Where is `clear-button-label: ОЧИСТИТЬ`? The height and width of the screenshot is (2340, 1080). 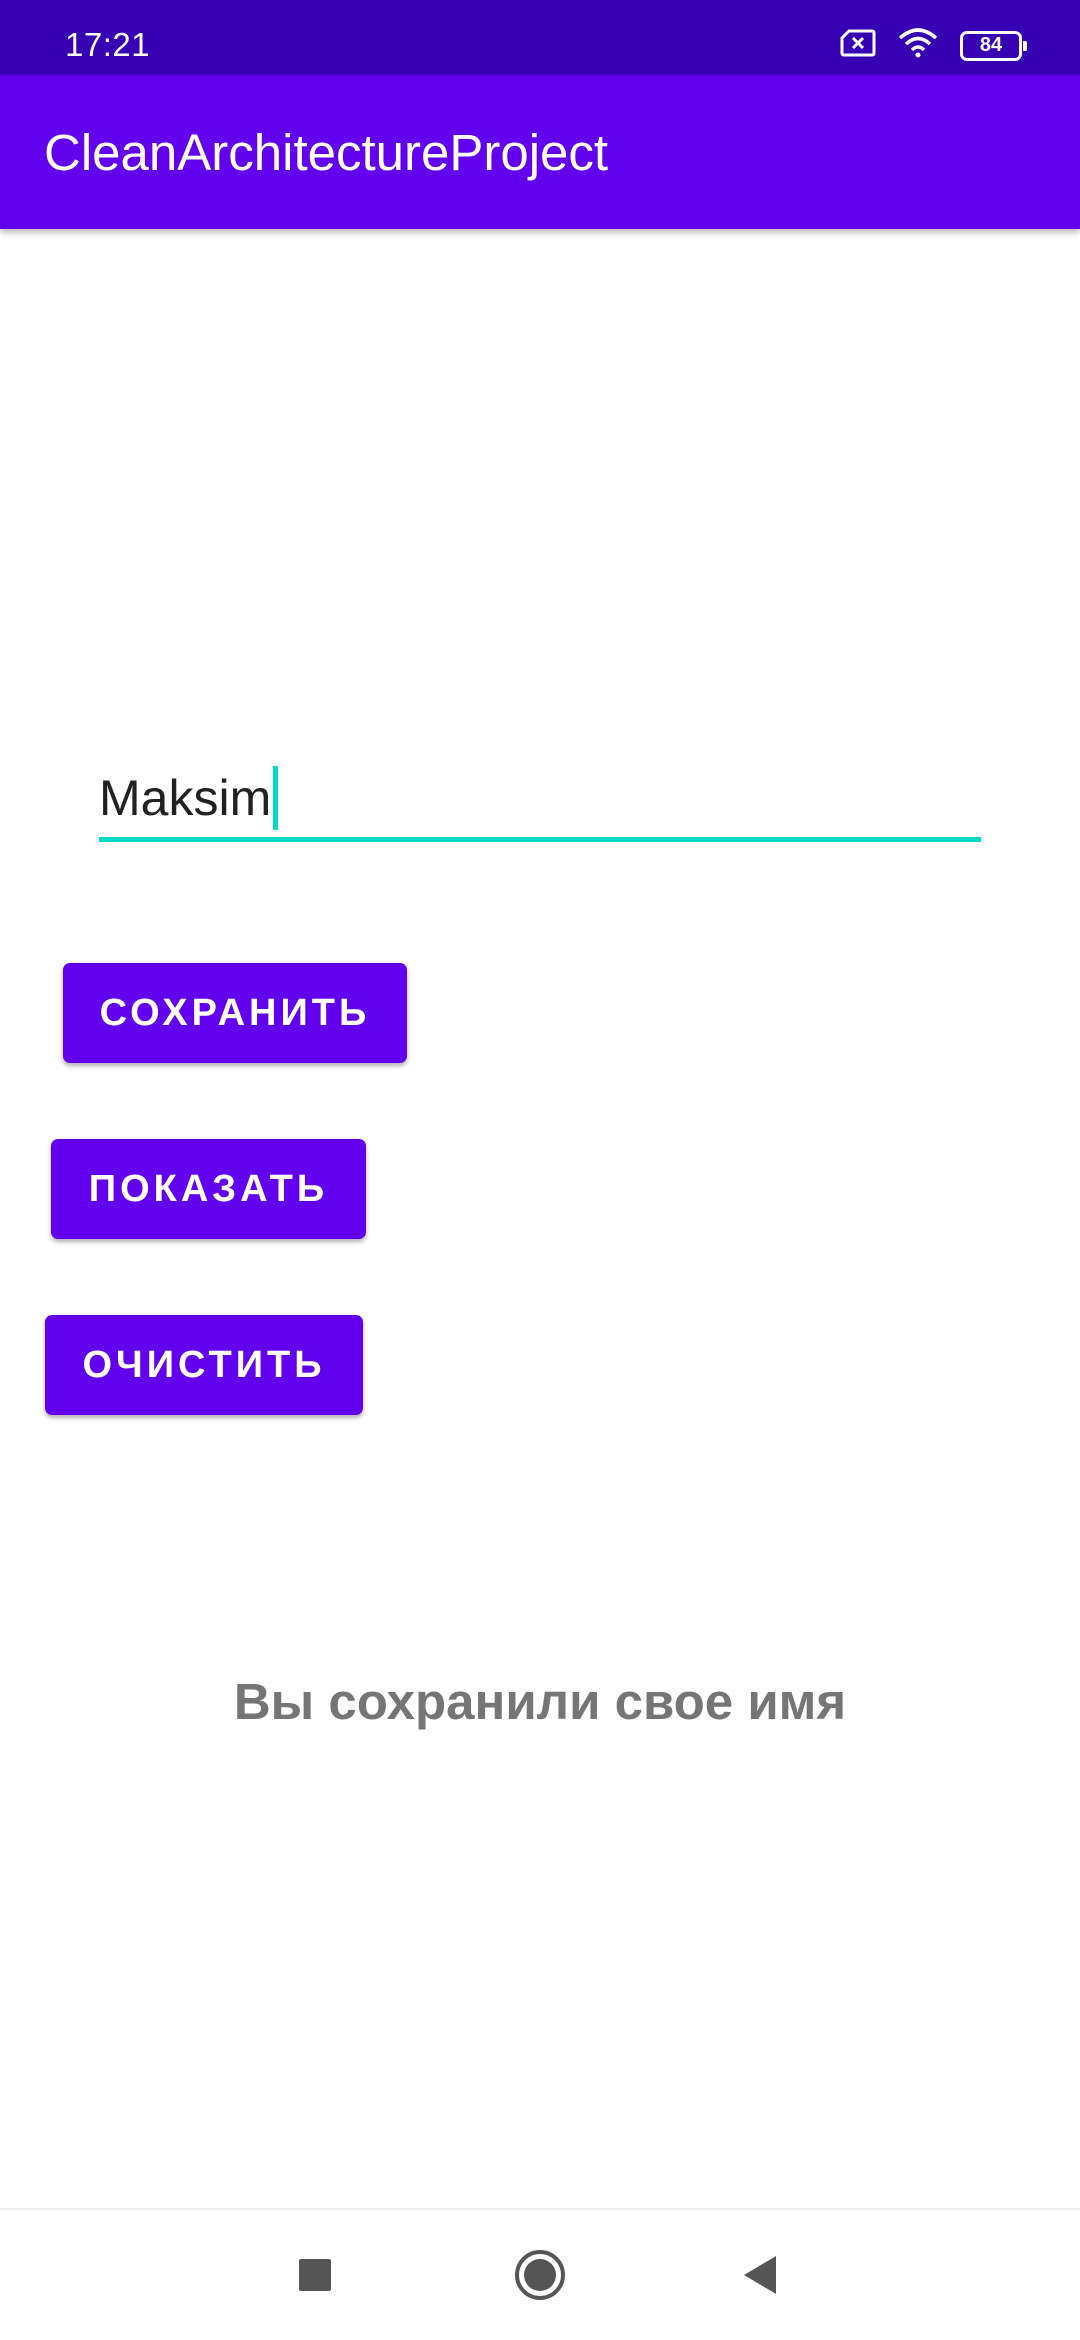 clear-button-label: ОЧИСТИТЬ is located at coordinates (204, 1364).